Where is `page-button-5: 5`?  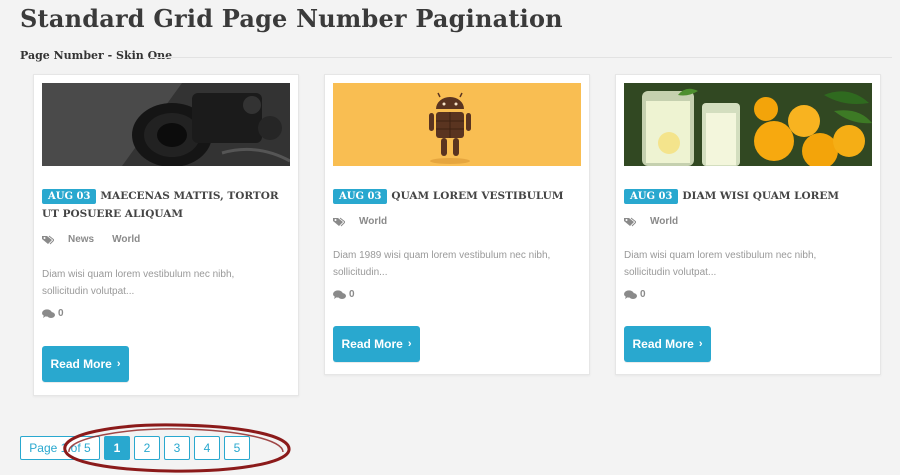
page-button-5: 5 is located at coordinates (237, 448).